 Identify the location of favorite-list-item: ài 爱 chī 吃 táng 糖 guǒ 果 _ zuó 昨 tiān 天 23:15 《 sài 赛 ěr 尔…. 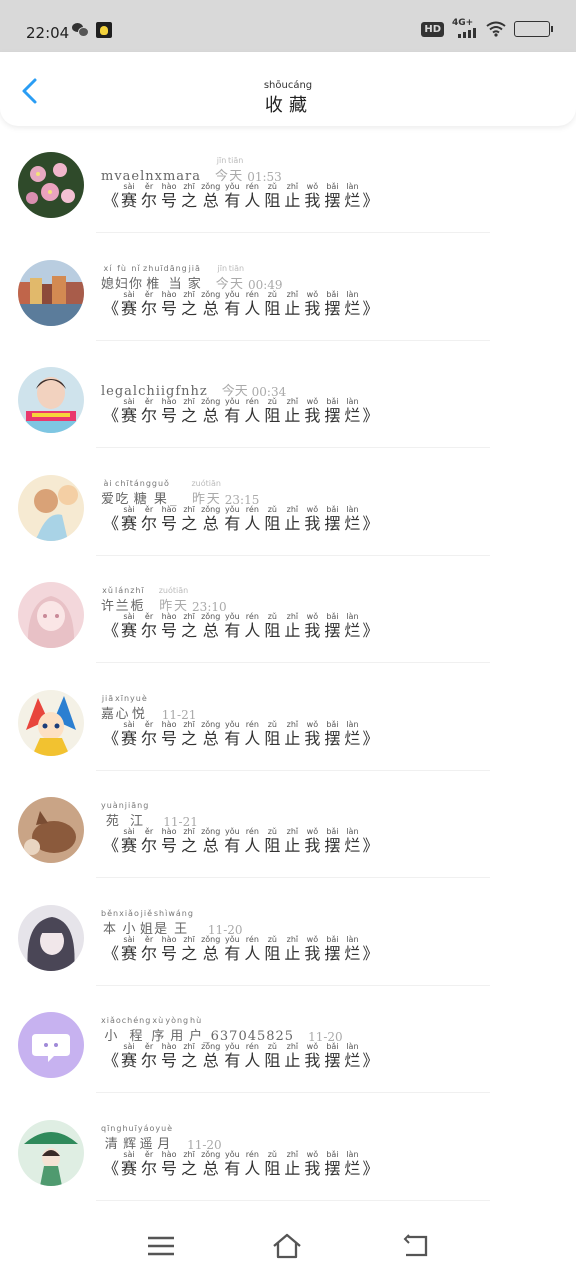
(288, 502).